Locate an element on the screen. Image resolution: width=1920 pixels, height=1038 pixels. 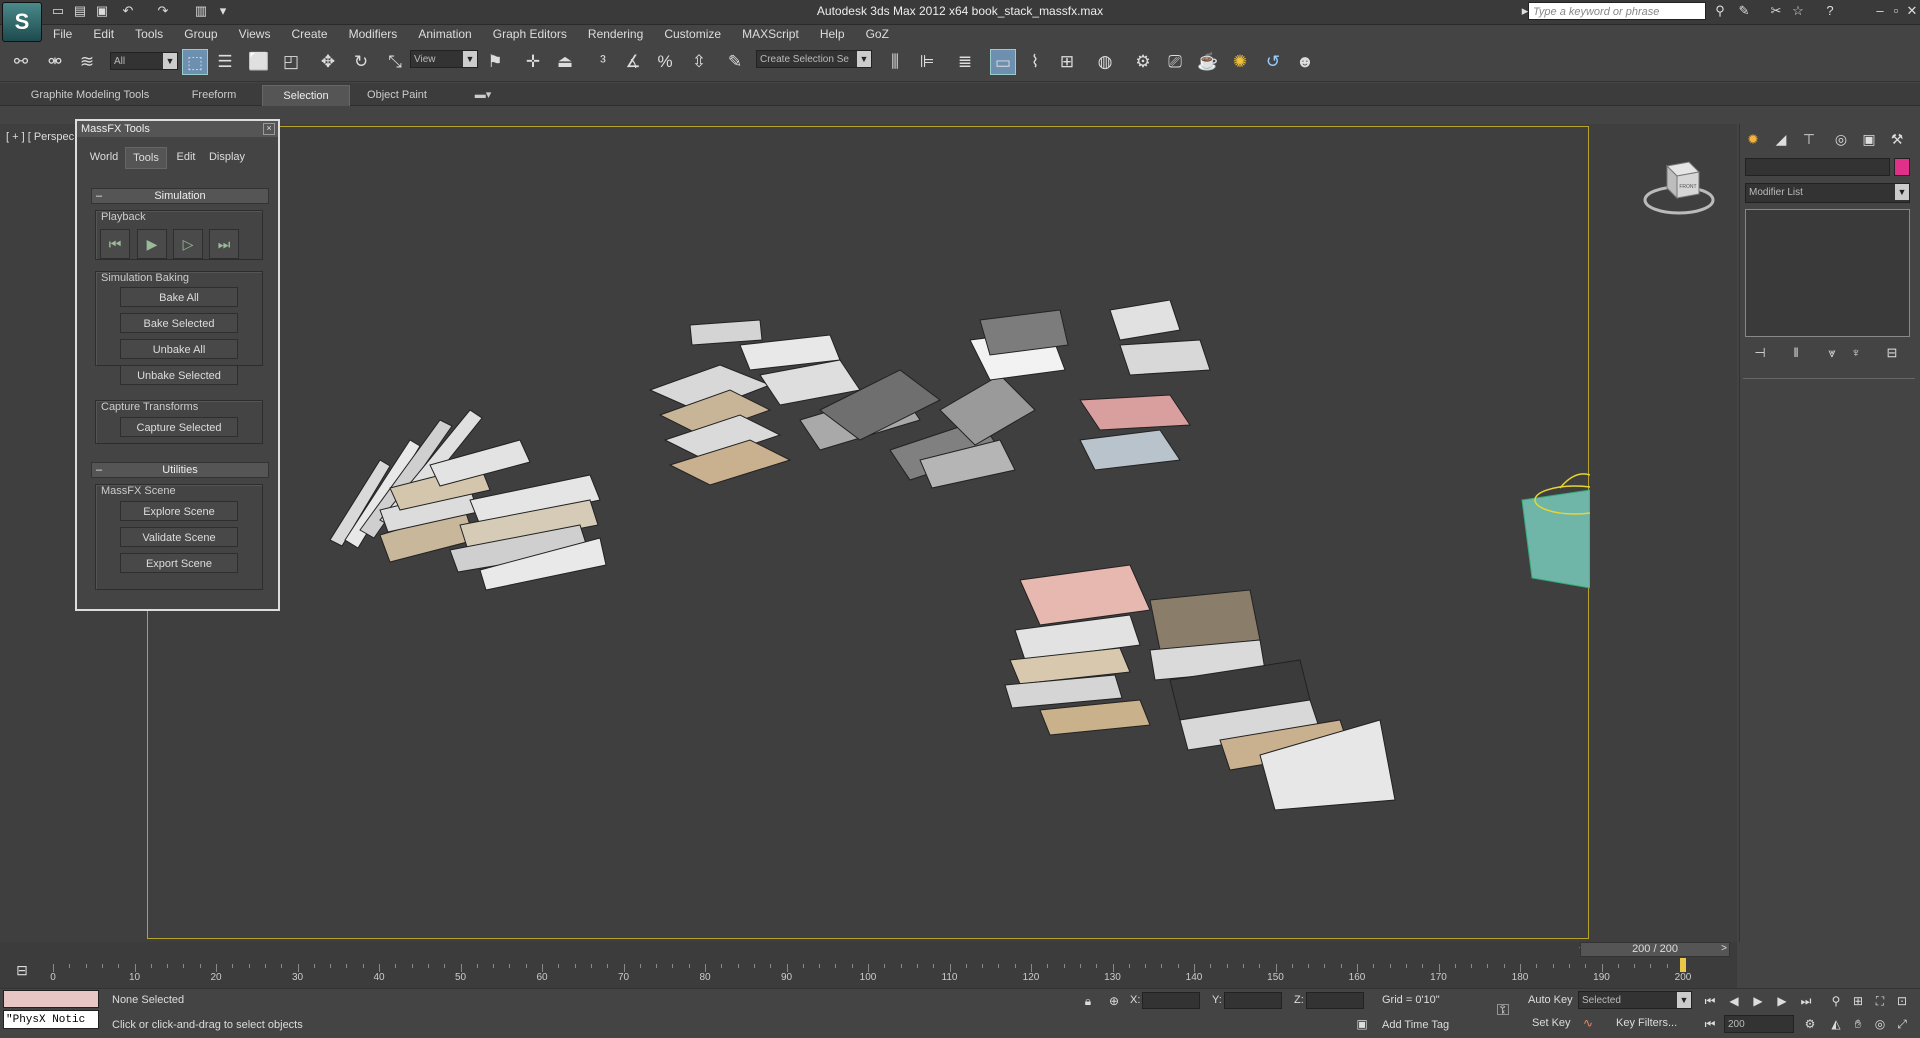
tab-world: World is located at coordinates (104, 157).